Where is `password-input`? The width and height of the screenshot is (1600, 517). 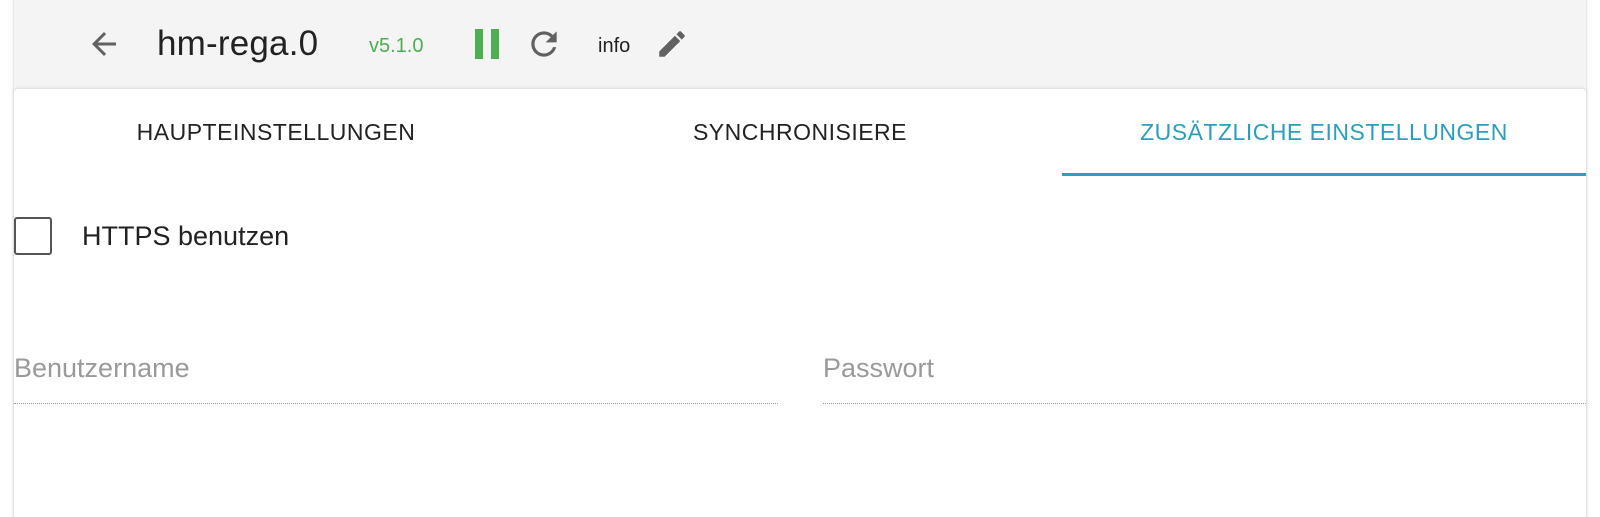 password-input is located at coordinates (1204, 368).